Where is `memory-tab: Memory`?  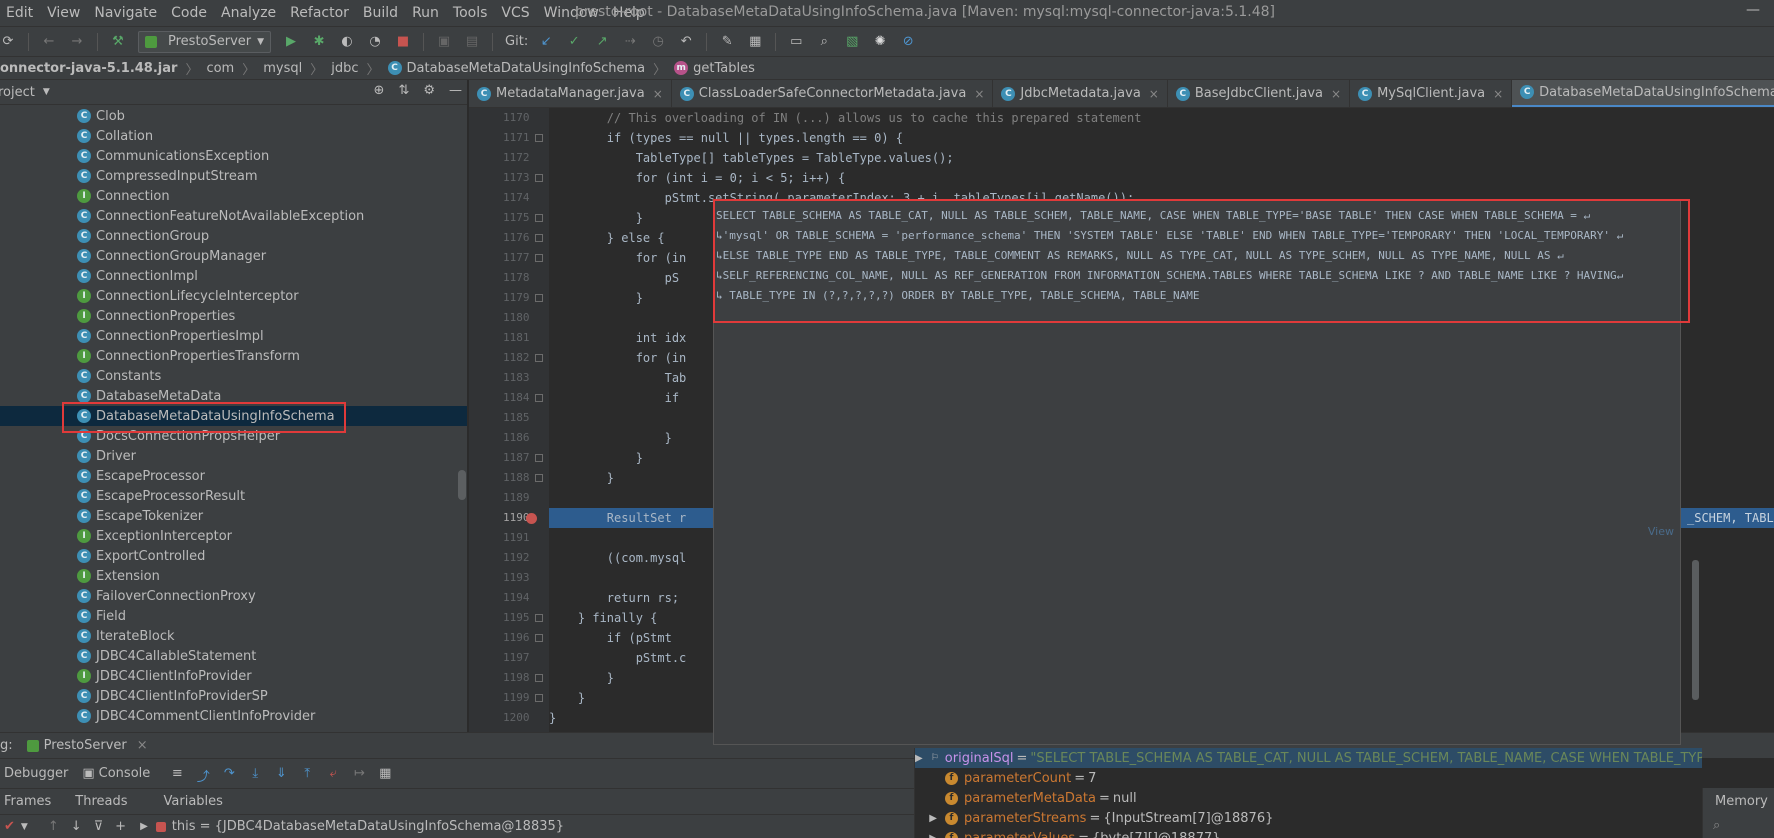 memory-tab: Memory is located at coordinates (1741, 801).